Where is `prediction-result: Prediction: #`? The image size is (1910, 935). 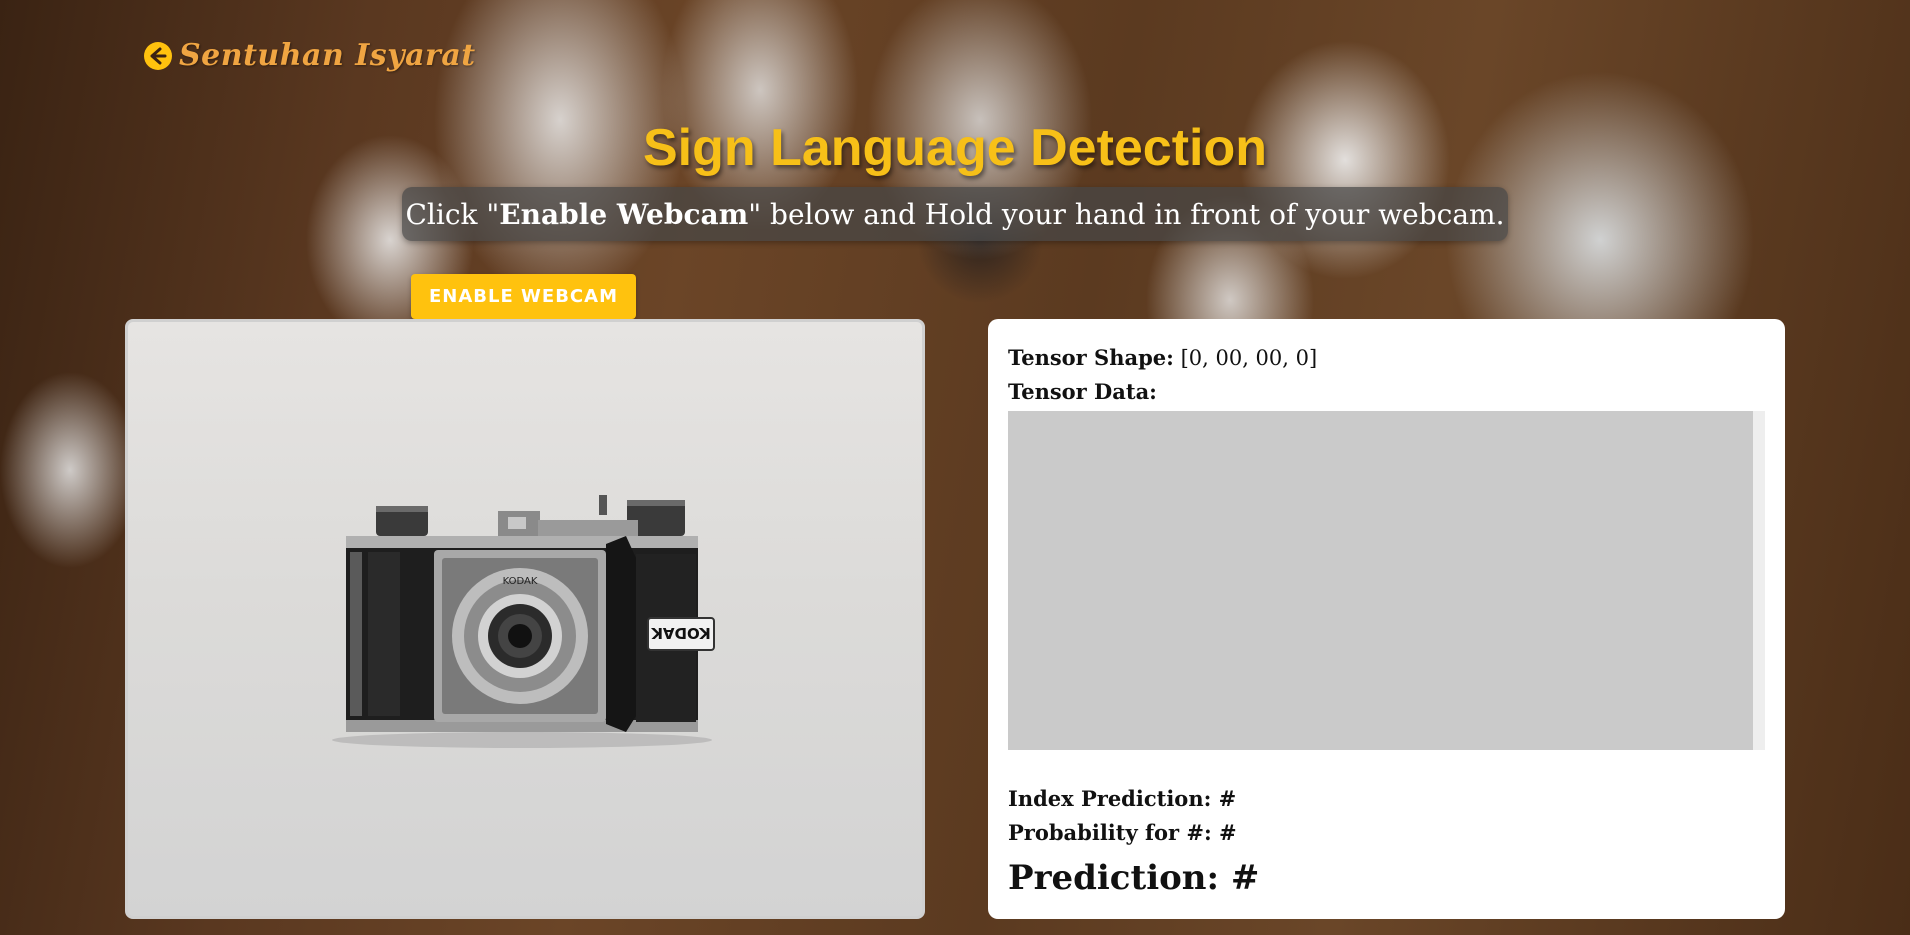 prediction-result: Prediction: # is located at coordinates (1386, 878).